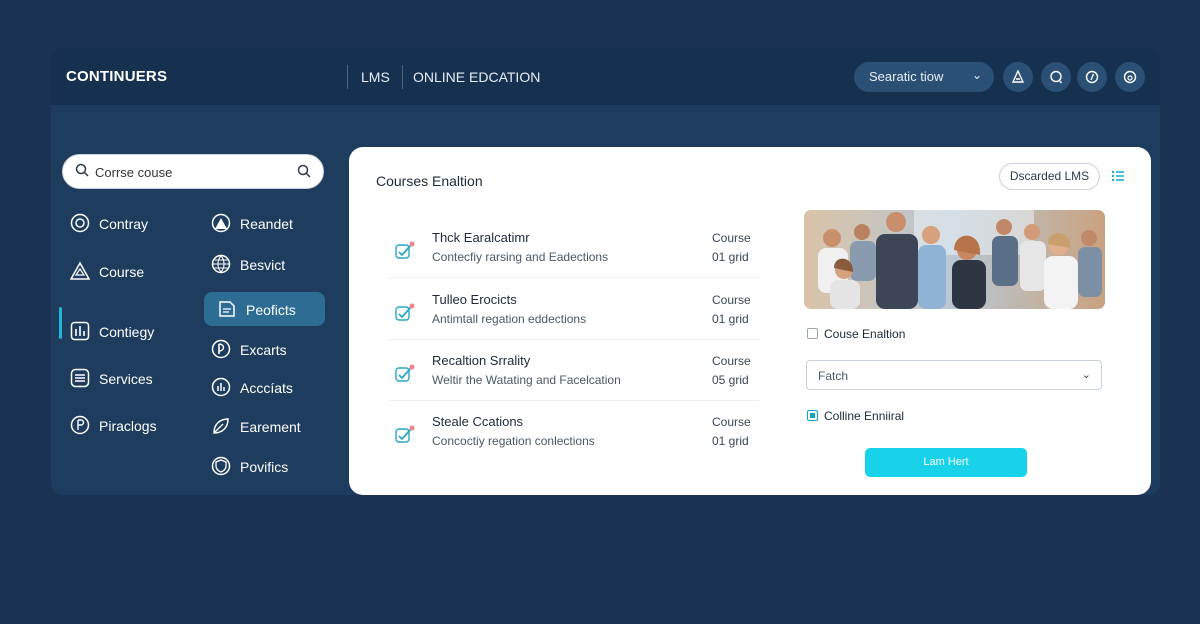 The height and width of the screenshot is (624, 1200). Describe the element at coordinates (190, 172) in the screenshot. I see `search-input` at that location.